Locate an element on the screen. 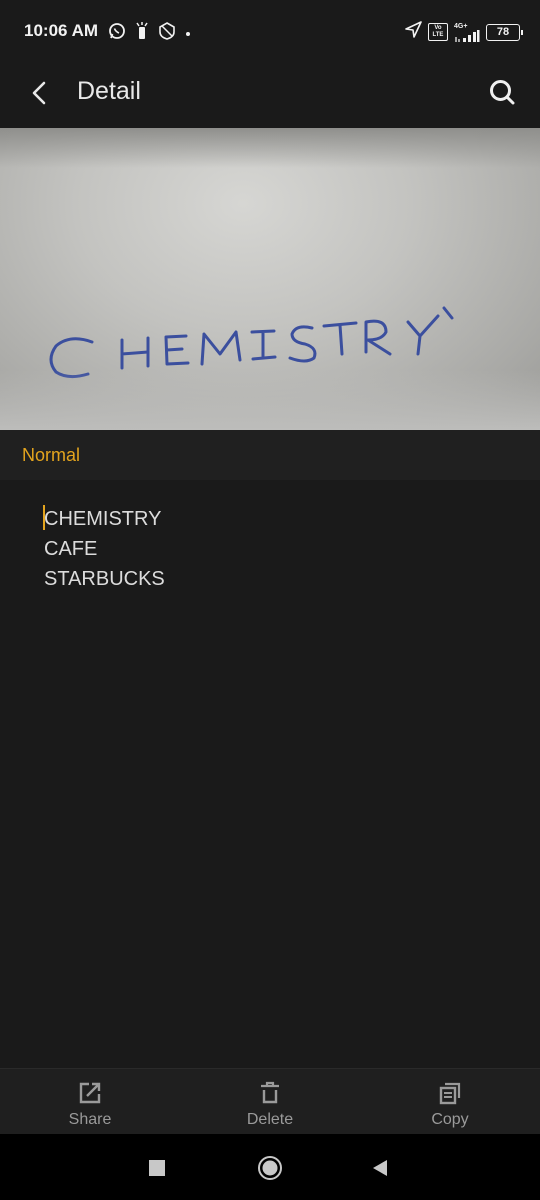  recents-button is located at coordinates (157, 1168).